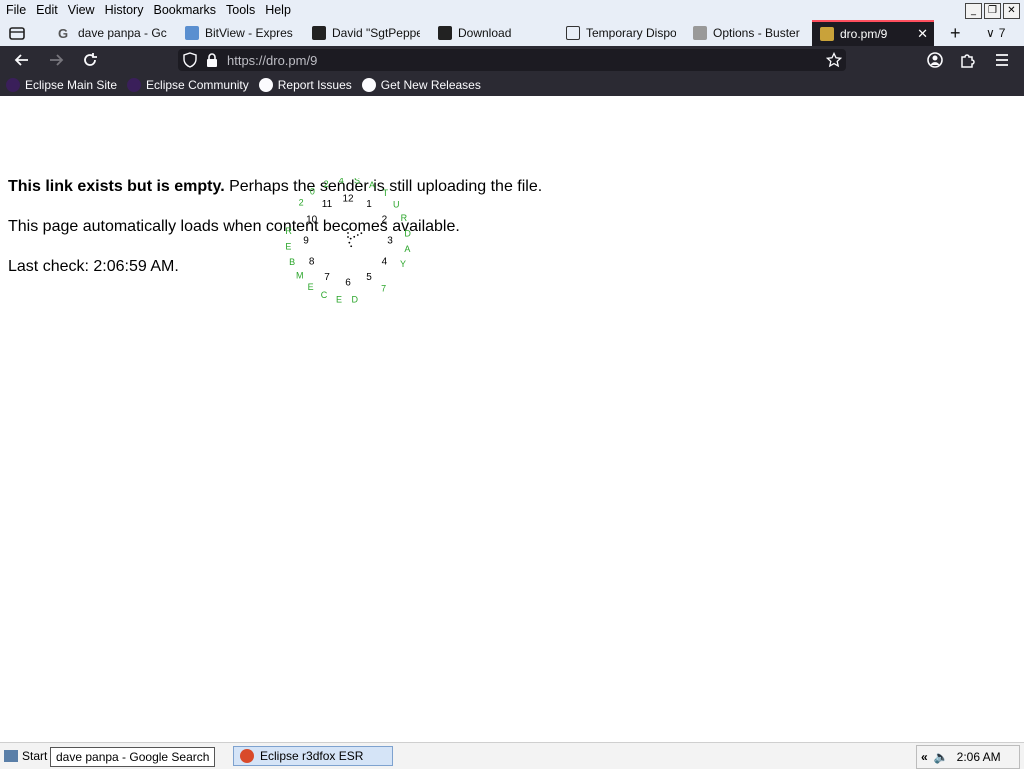 The width and height of the screenshot is (1024, 769). Describe the element at coordinates (124, 10) in the screenshot. I see `menu-history: History` at that location.